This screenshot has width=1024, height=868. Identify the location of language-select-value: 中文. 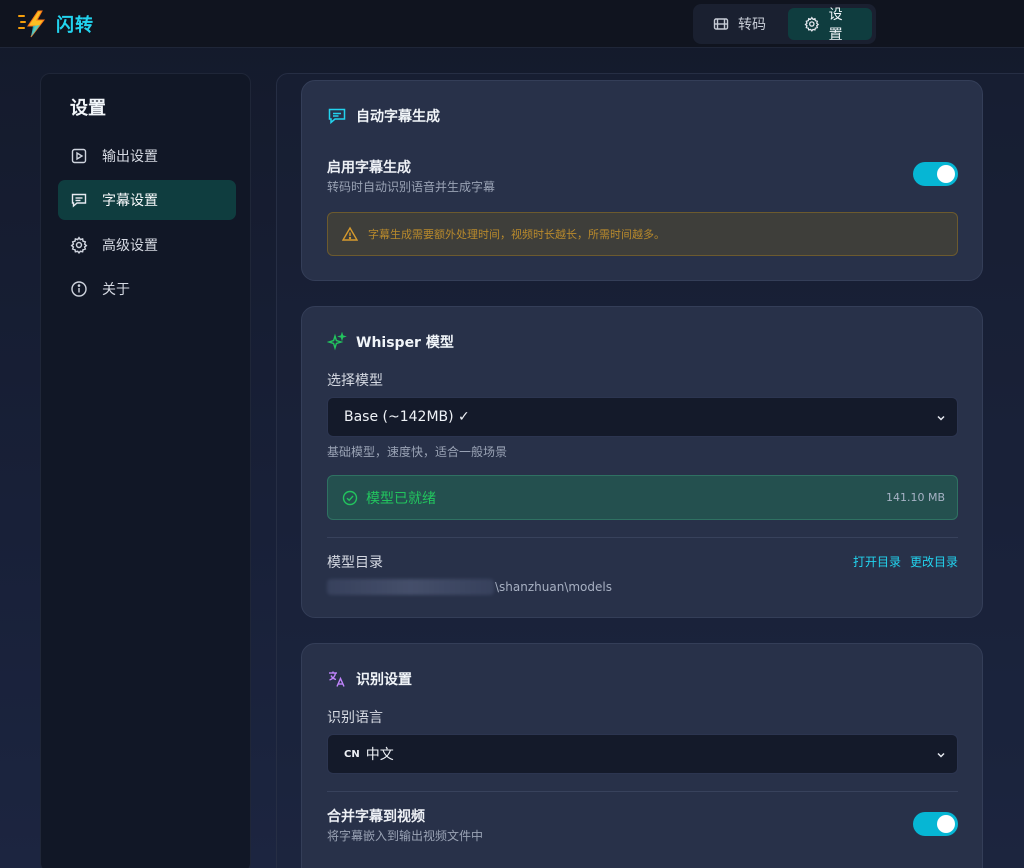
(379, 755).